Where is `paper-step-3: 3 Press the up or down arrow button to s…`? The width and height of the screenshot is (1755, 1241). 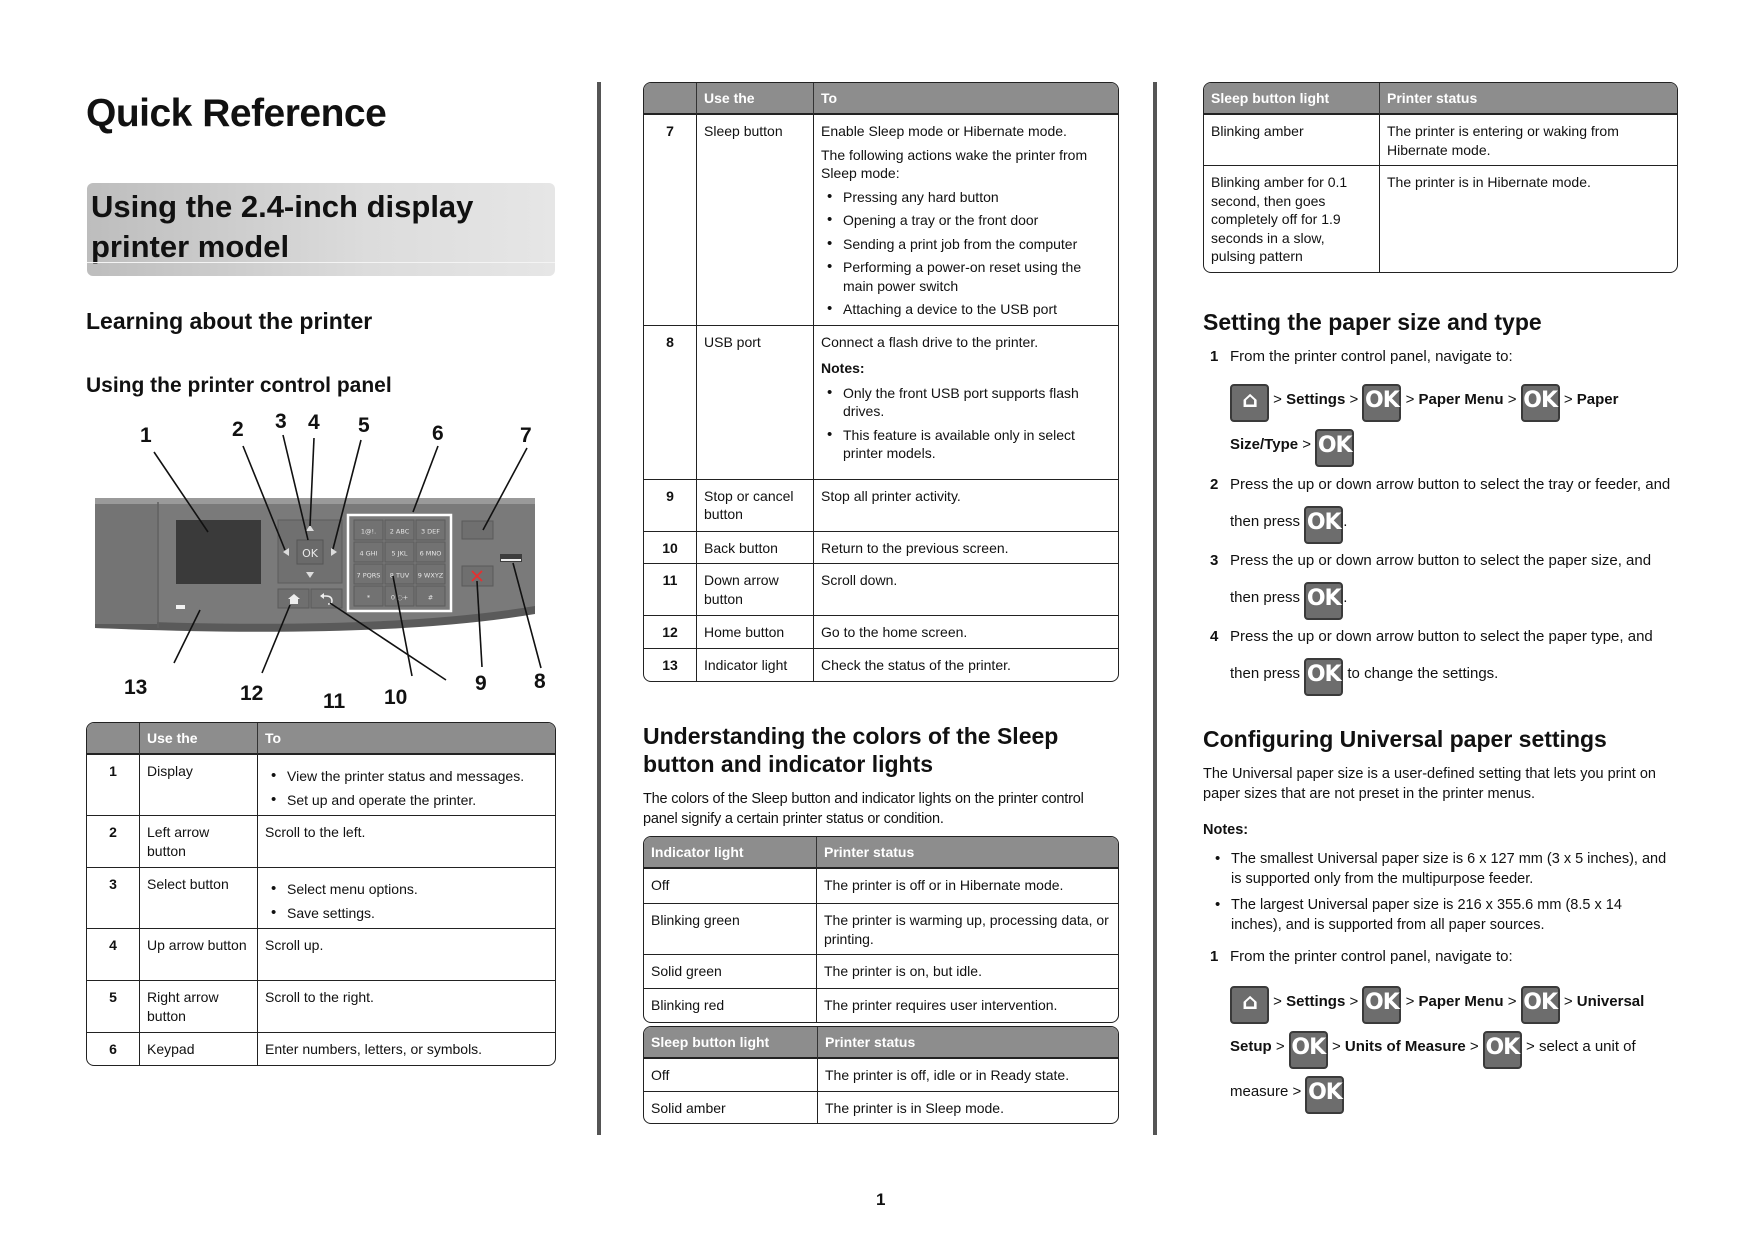
paper-step-3: 3 Press the up or down arrow button to s… is located at coordinates (1431, 560).